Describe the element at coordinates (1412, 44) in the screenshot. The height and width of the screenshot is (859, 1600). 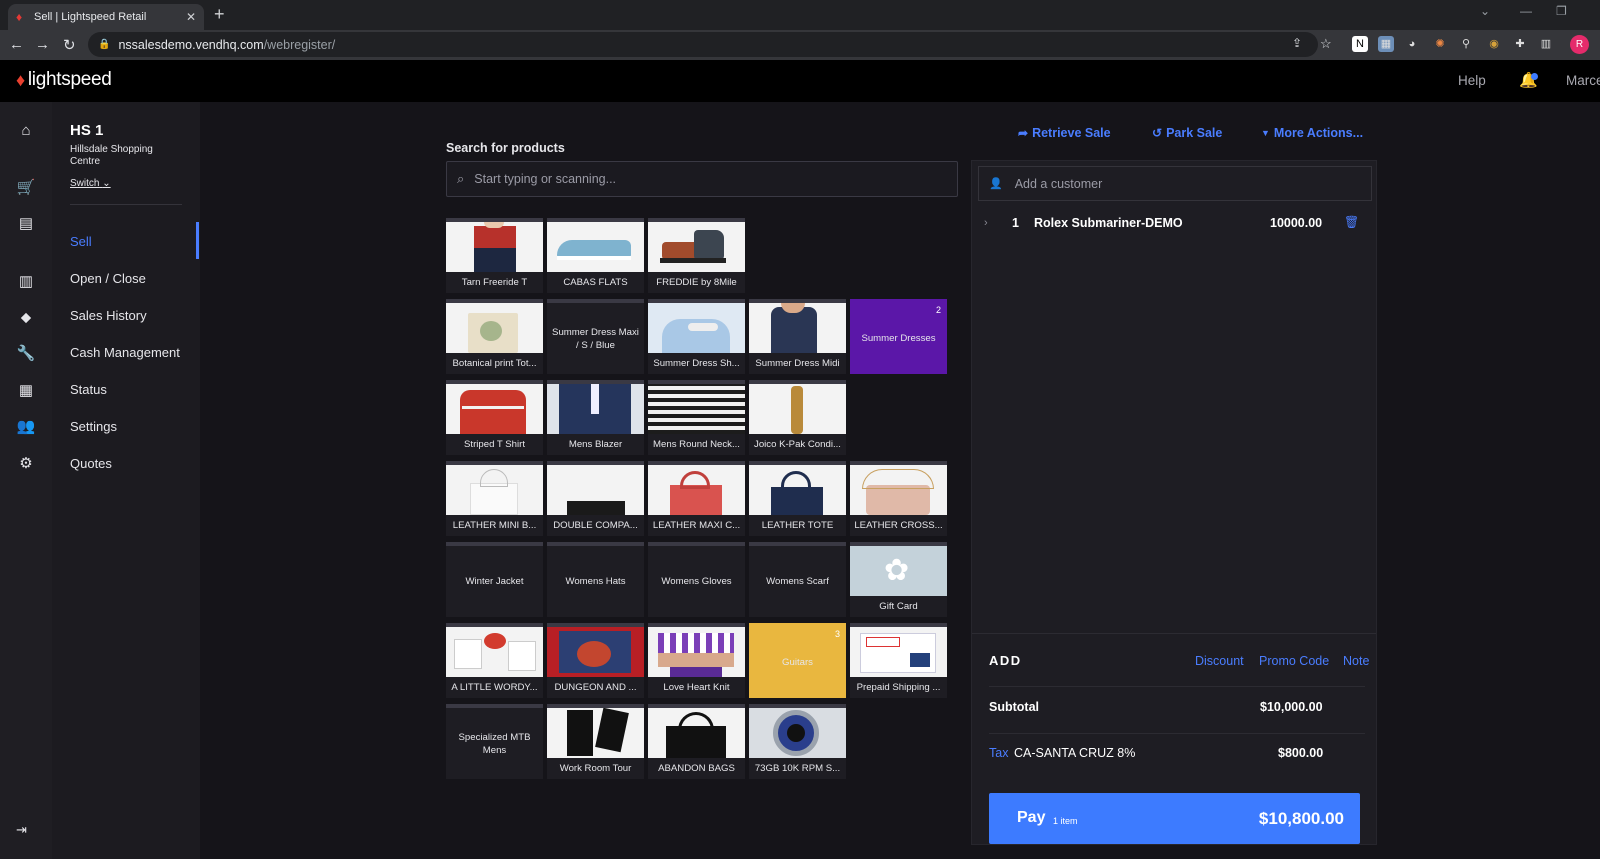
I see `extension-icon-3: ◕` at that location.